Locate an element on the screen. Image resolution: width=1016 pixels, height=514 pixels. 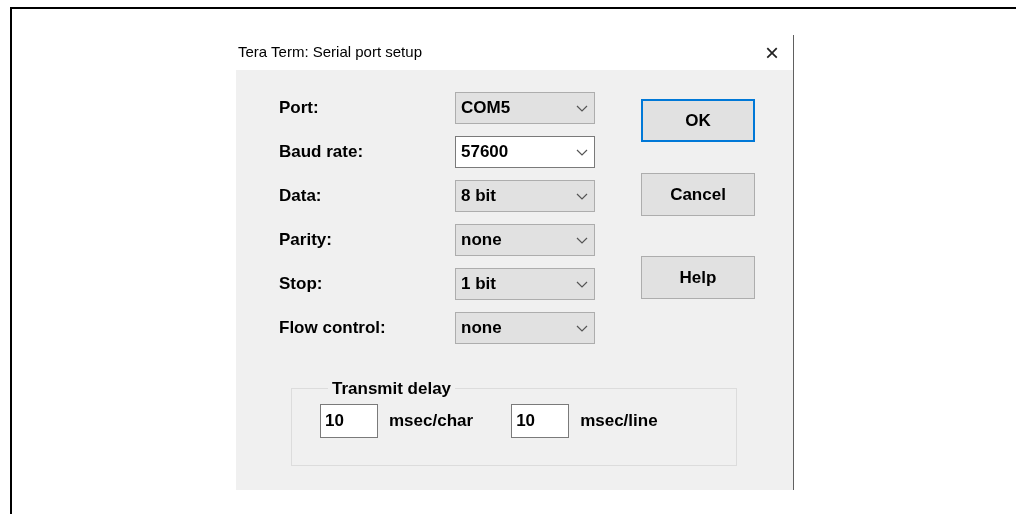
field-label: Data: is located at coordinates (301, 196).